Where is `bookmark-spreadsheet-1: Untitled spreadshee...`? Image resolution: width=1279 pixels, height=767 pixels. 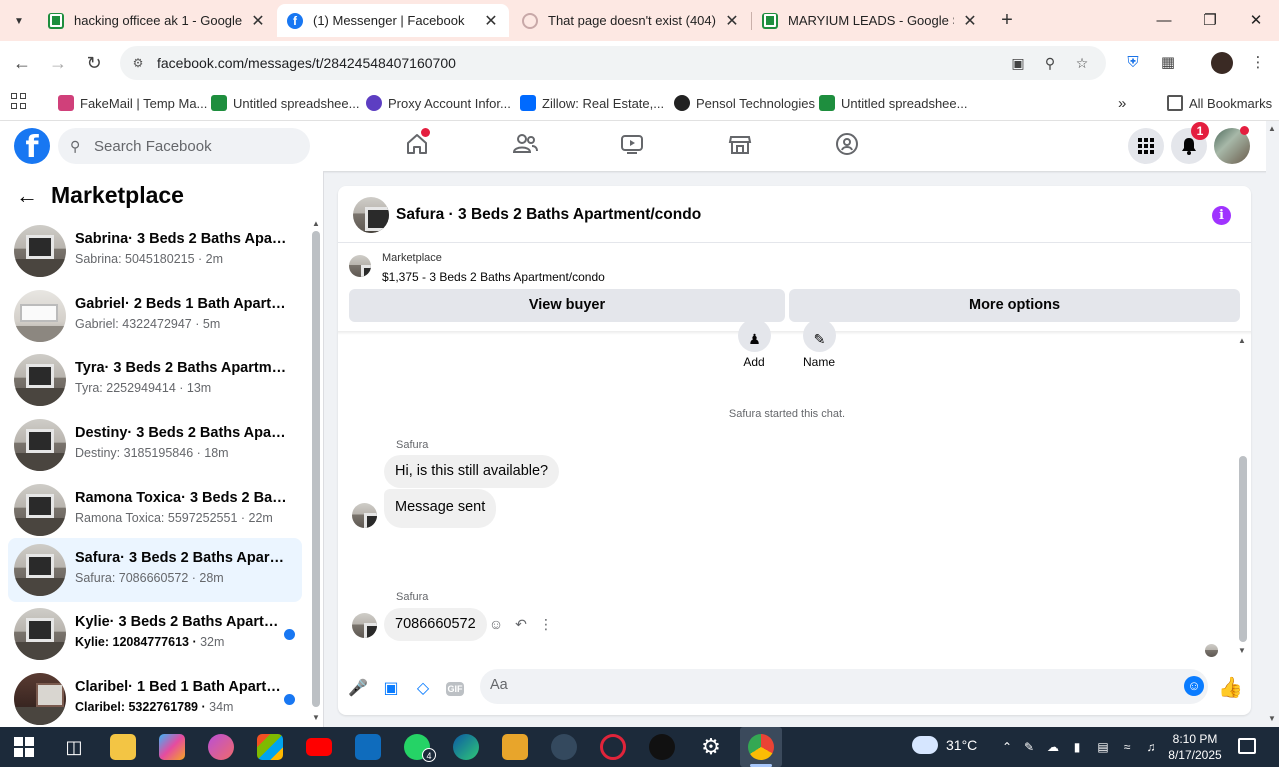 bookmark-spreadsheet-1: Untitled spreadshee... is located at coordinates (285, 103).